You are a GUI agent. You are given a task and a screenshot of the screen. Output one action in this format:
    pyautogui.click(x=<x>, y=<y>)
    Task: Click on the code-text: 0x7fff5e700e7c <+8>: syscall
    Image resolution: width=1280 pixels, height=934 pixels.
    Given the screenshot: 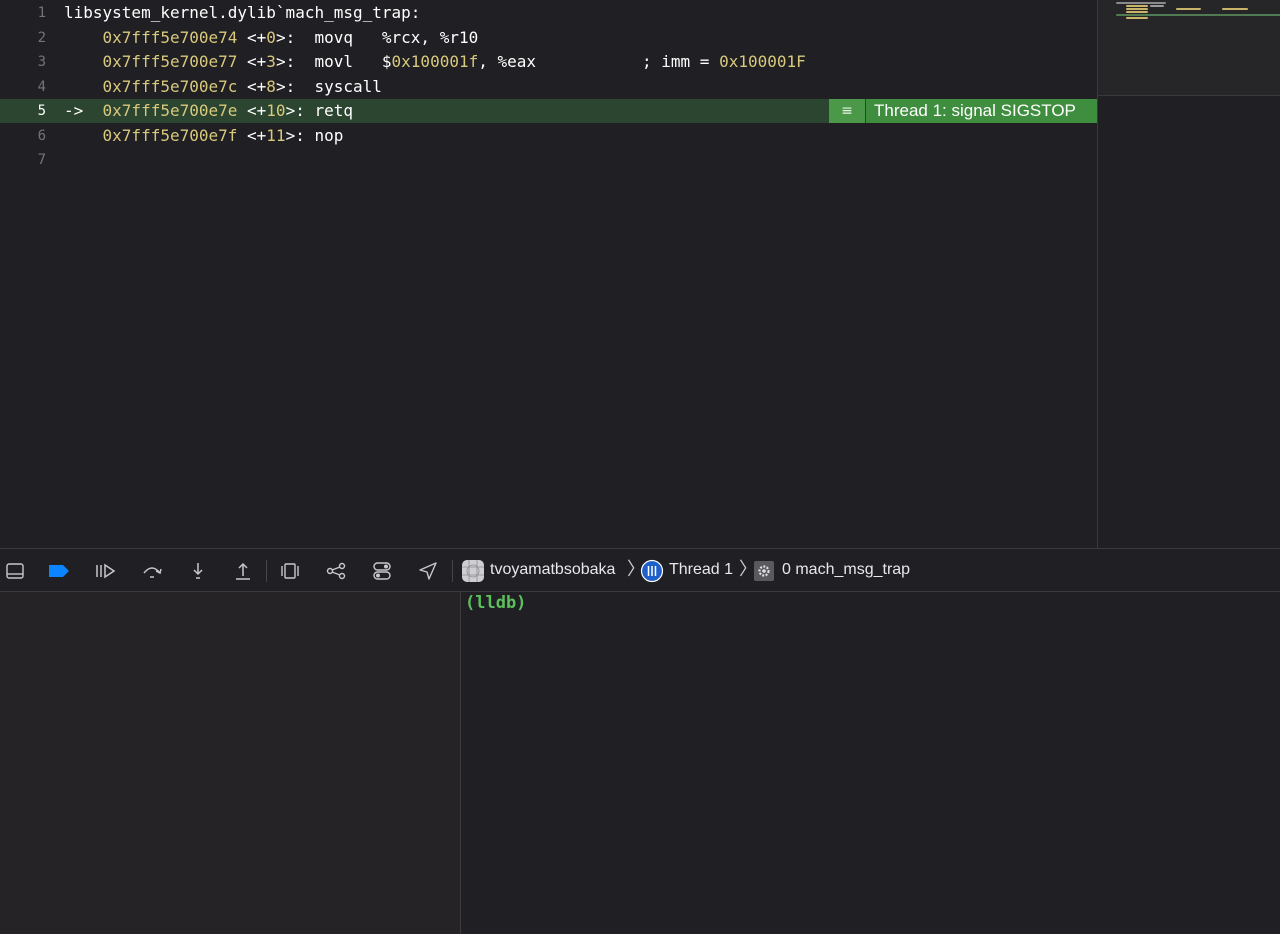 What is the action you would take?
    pyautogui.click(x=223, y=87)
    